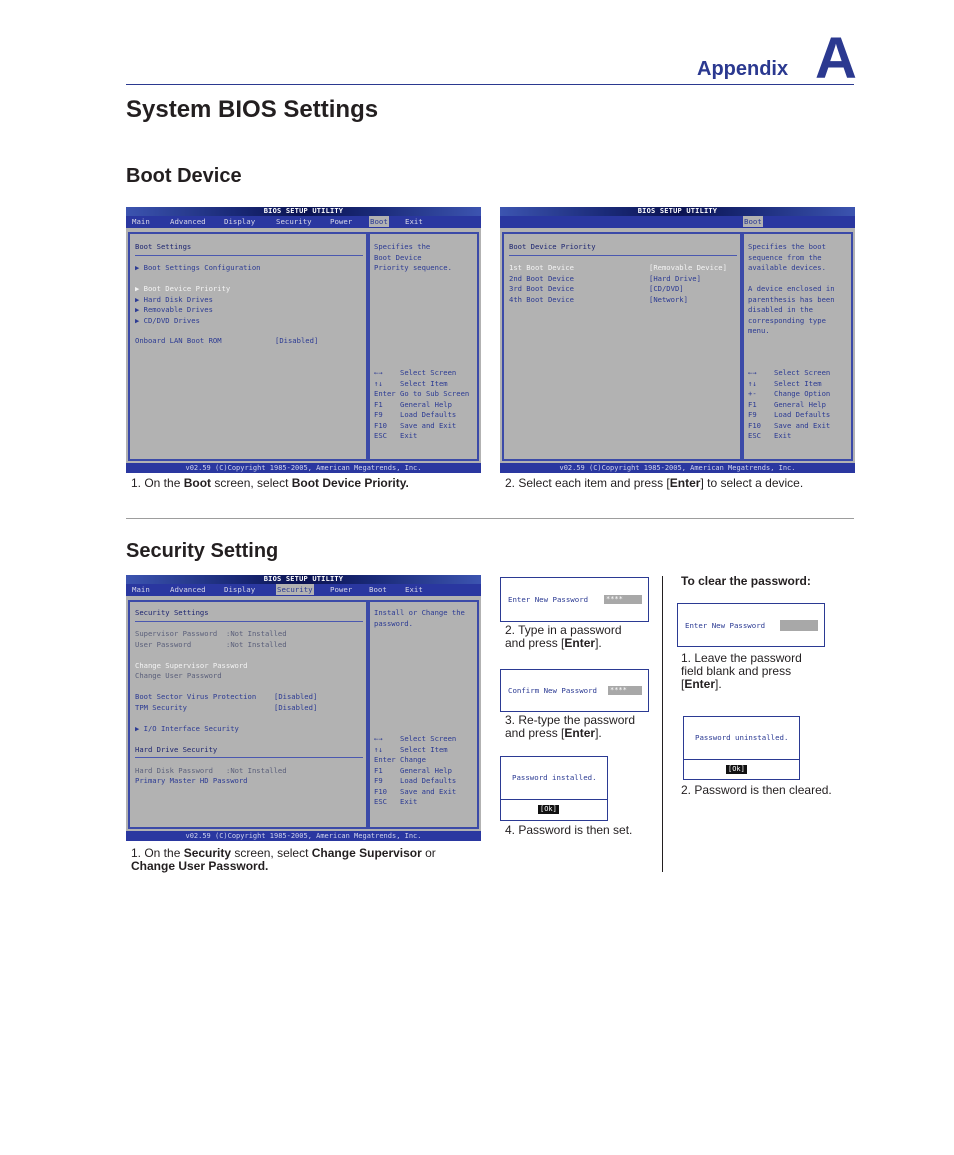 The height and width of the screenshot is (1155, 954). I want to click on key: Enter, so click(385, 393).